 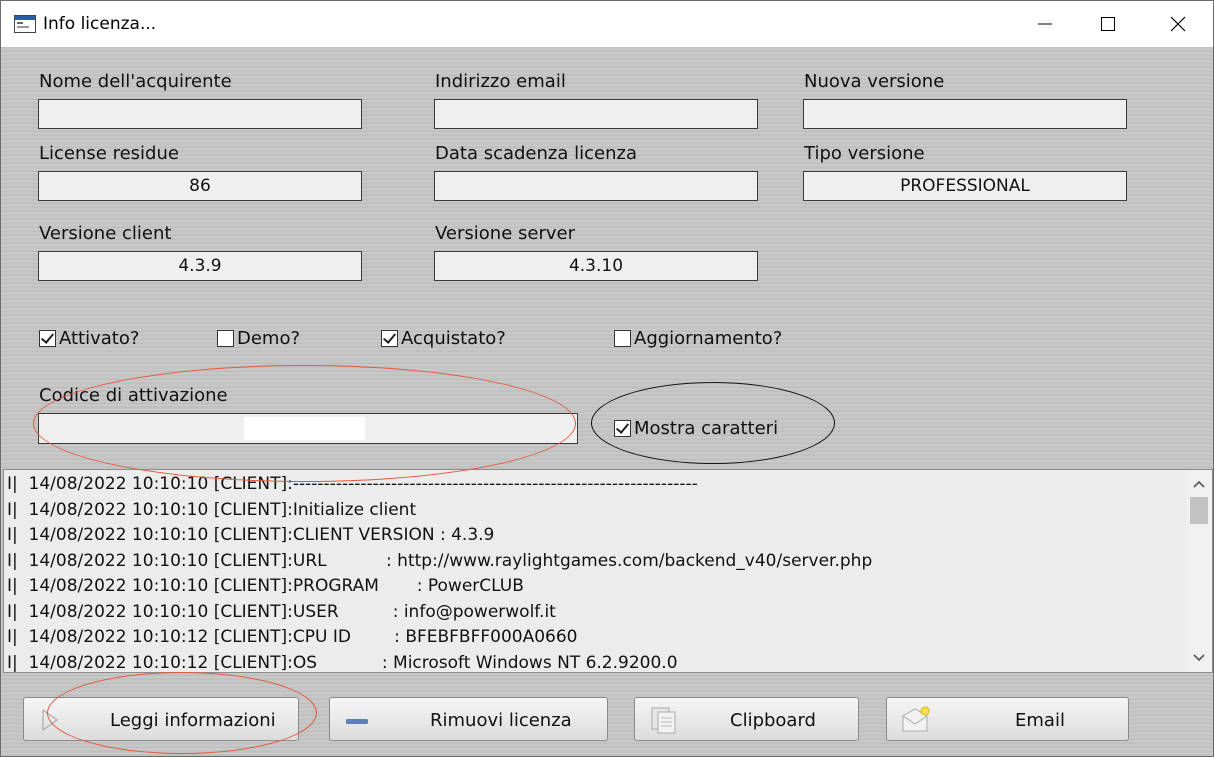 I want to click on buyer-name-field, so click(x=200, y=114).